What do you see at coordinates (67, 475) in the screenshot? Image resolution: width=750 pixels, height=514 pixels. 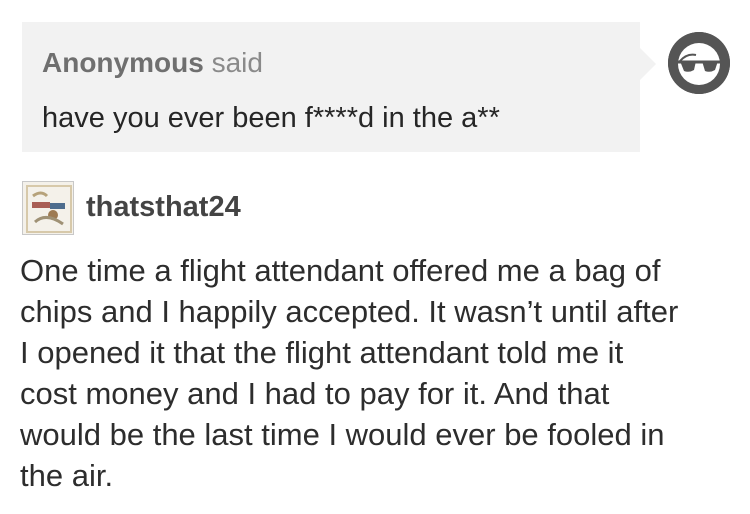 I see `reply-line: the air.` at bounding box center [67, 475].